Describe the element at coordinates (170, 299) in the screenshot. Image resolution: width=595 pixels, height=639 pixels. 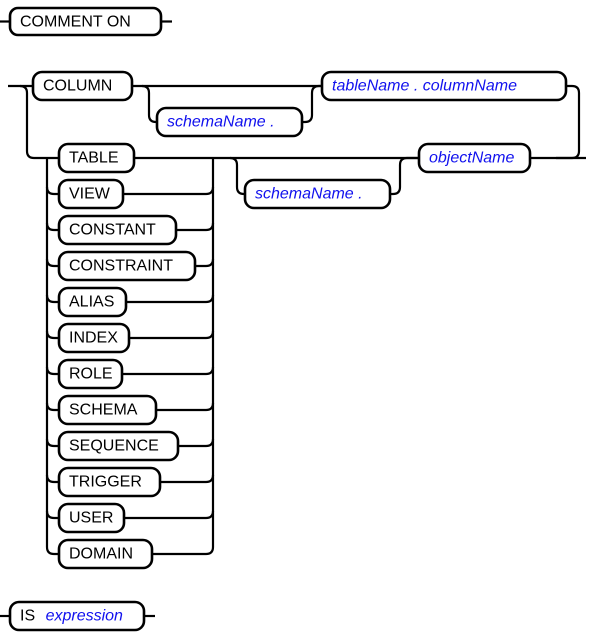
I see `right-stub-alias` at that location.